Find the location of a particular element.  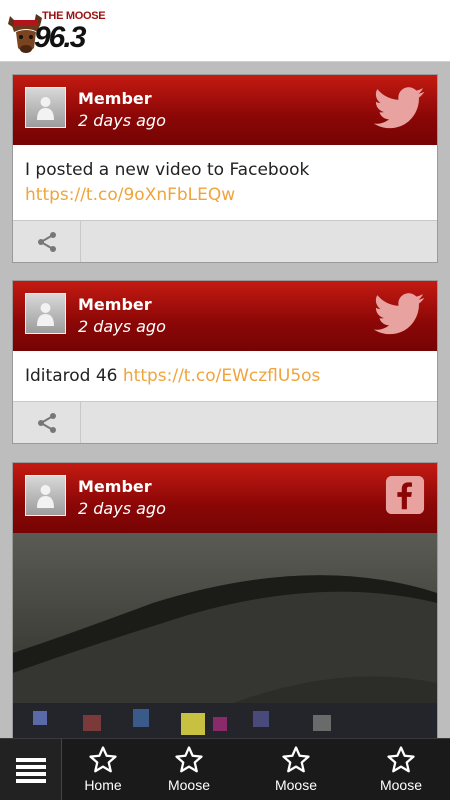

station-logo: THE MOOSE 96.3 is located at coordinates (56, 30).